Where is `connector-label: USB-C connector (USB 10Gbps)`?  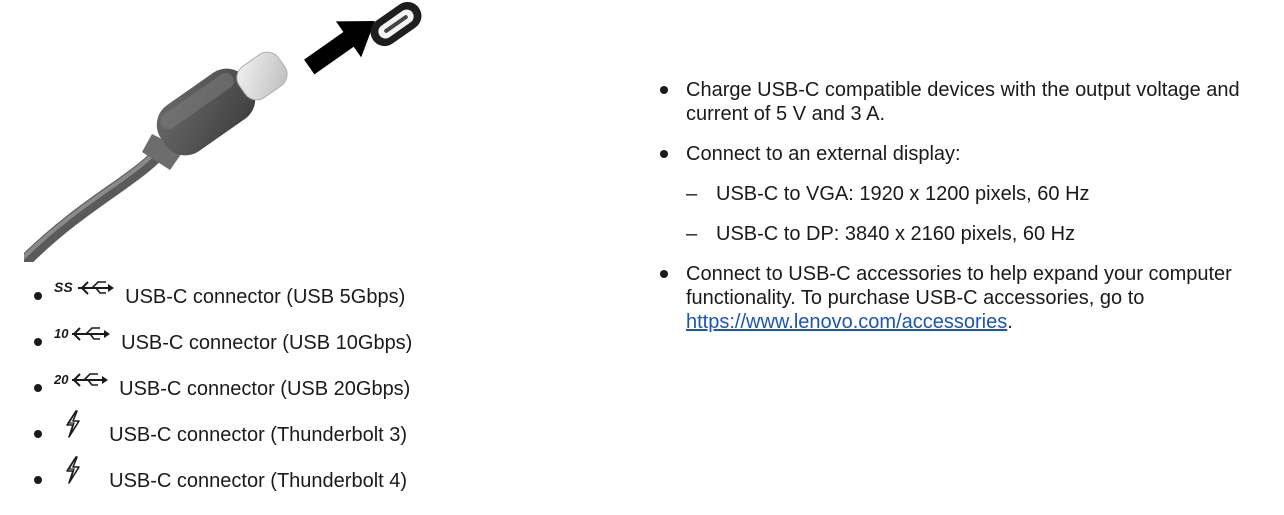
connector-label: USB-C connector (USB 10Gbps) is located at coordinates (267, 343).